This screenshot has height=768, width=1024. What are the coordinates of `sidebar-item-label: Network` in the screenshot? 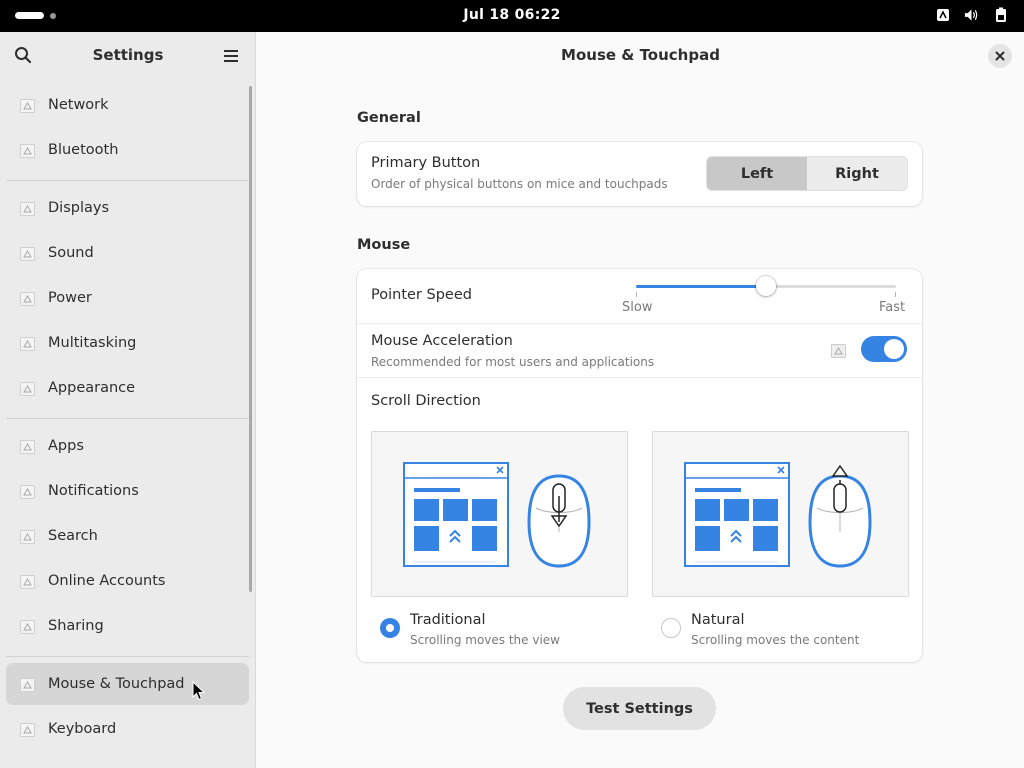 It's located at (78, 105).